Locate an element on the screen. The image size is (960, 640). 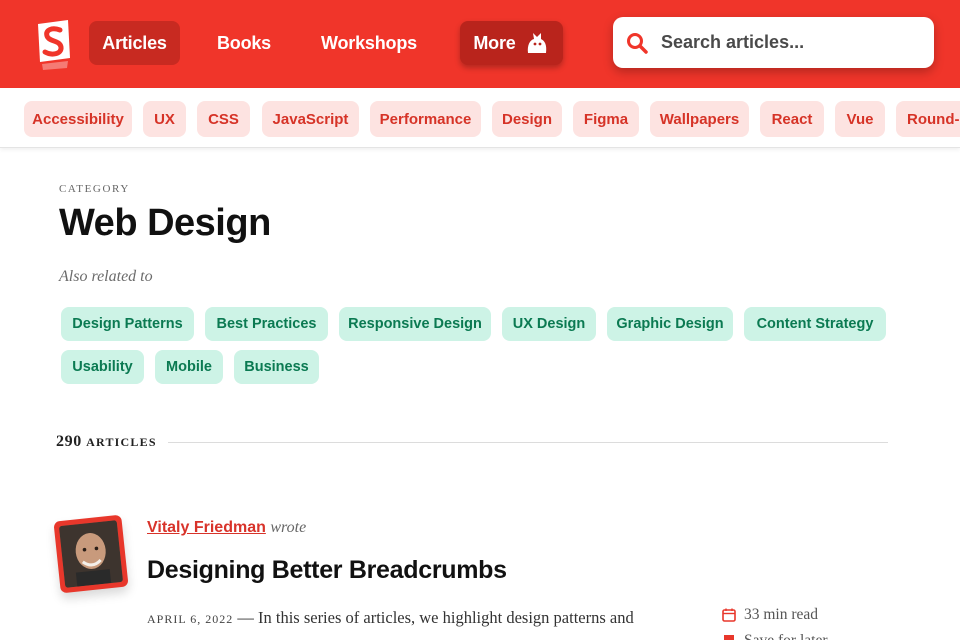
nav-books: Books is located at coordinates (244, 43).